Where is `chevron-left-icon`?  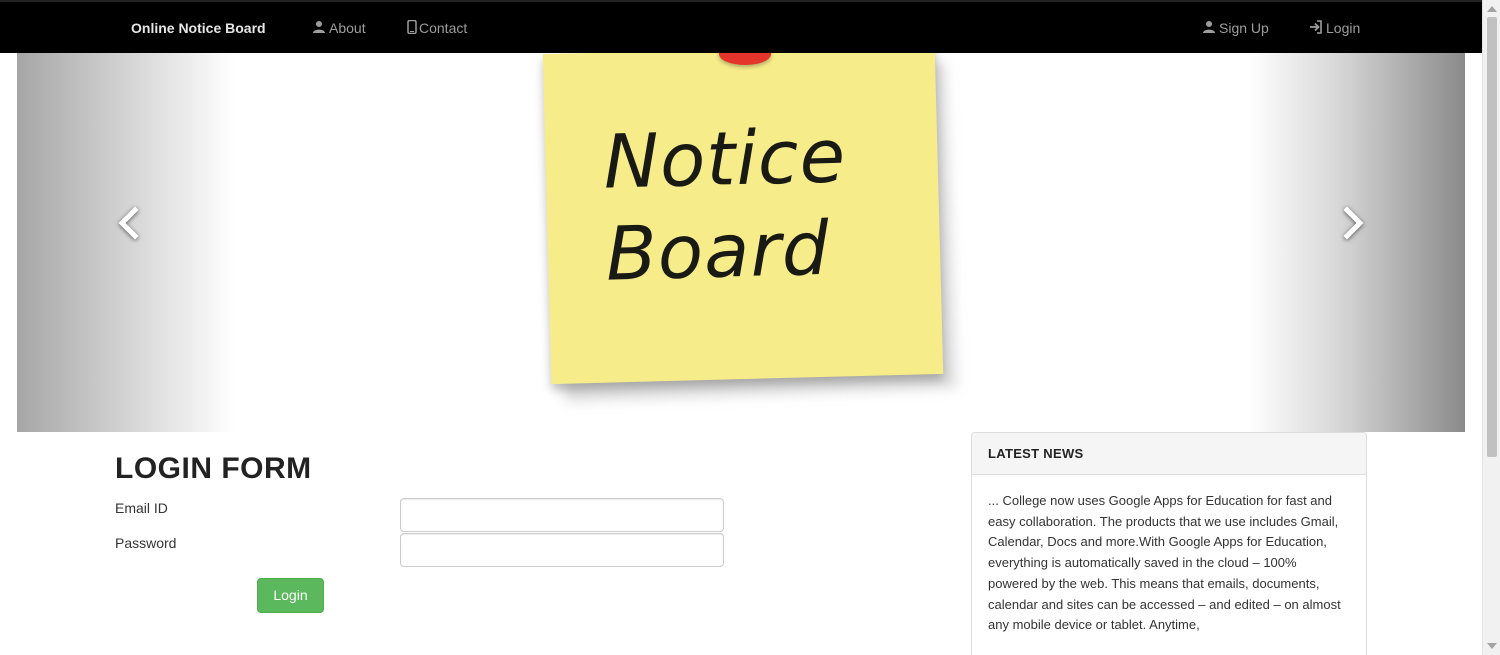
chevron-left-icon is located at coordinates (128, 223).